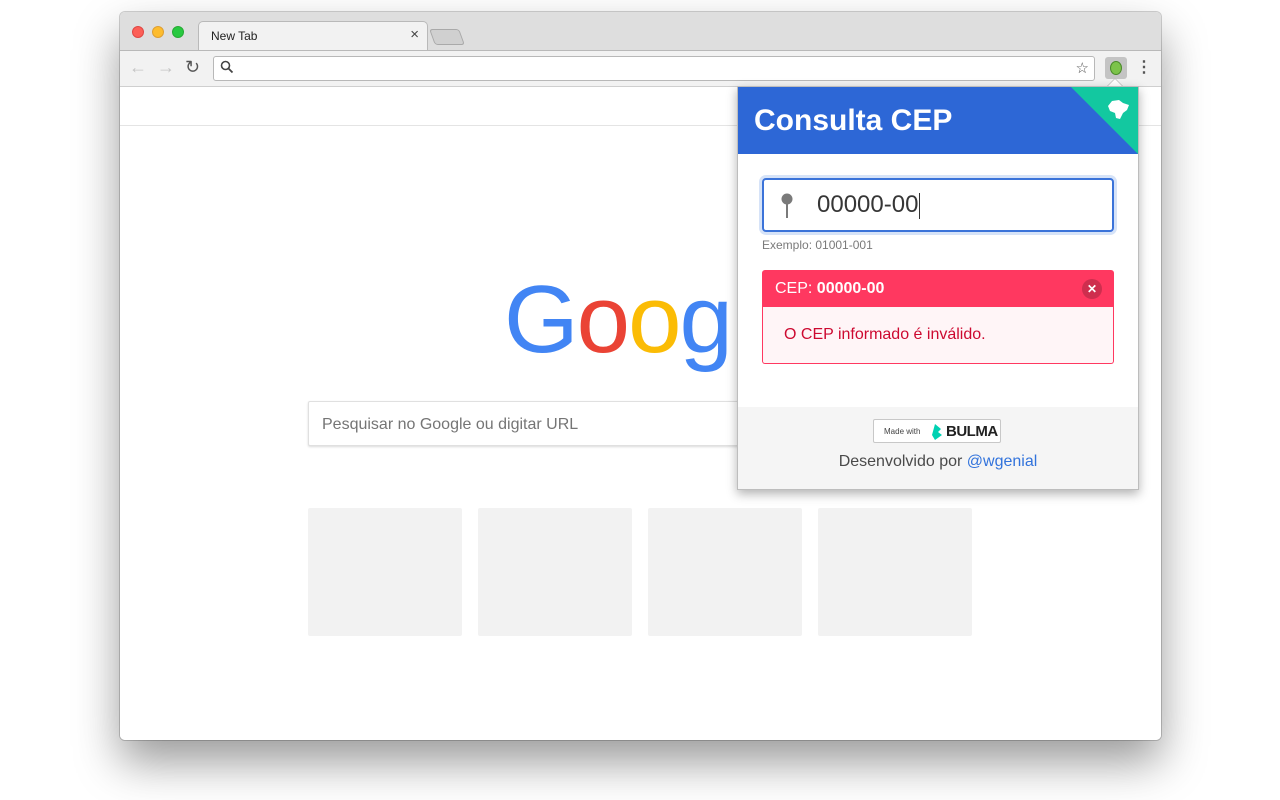 The height and width of the screenshot is (800, 1280). What do you see at coordinates (850, 288) in the screenshot?
I see `message-cep-value: 00000-00` at bounding box center [850, 288].